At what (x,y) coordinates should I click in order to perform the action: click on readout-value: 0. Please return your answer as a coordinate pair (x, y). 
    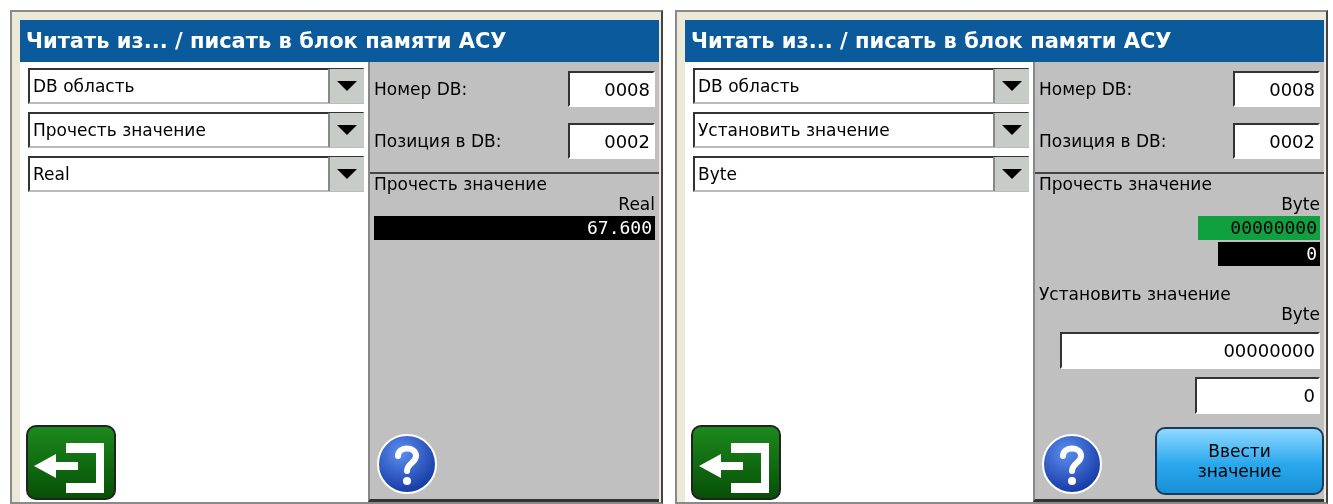
    Looking at the image, I should click on (1269, 254).